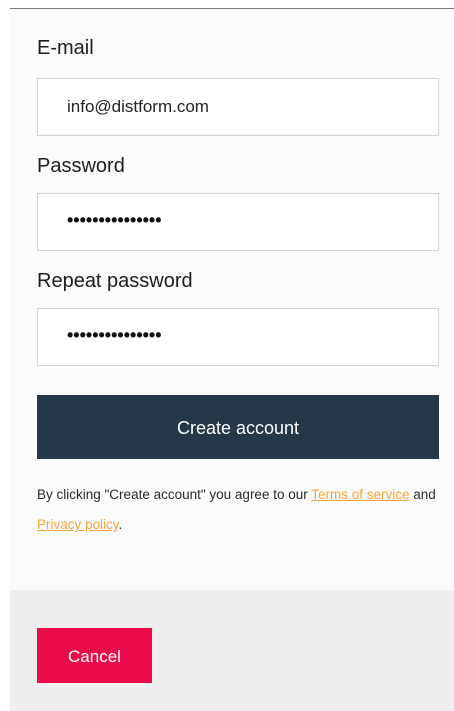 The width and height of the screenshot is (454, 711). I want to click on password-field: •••••••••••••••, so click(238, 222).